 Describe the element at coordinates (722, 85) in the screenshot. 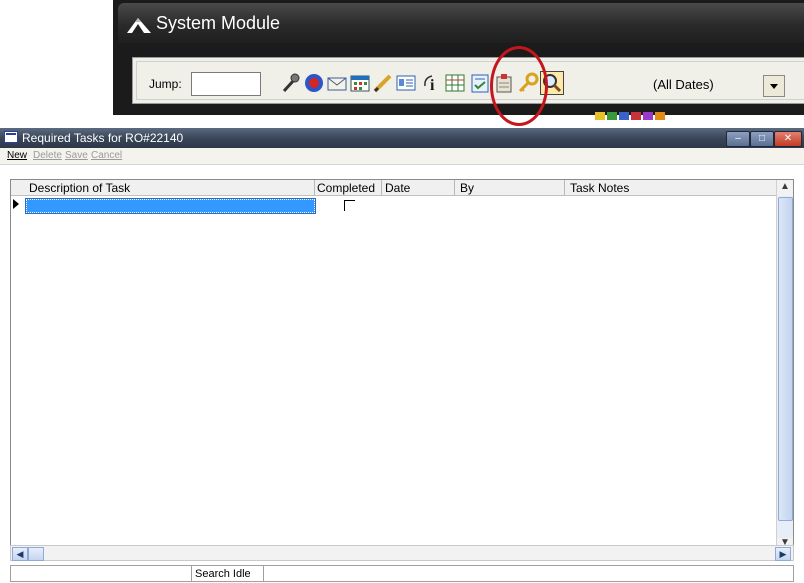

I see `date-filter-combo: (All Dates)` at that location.